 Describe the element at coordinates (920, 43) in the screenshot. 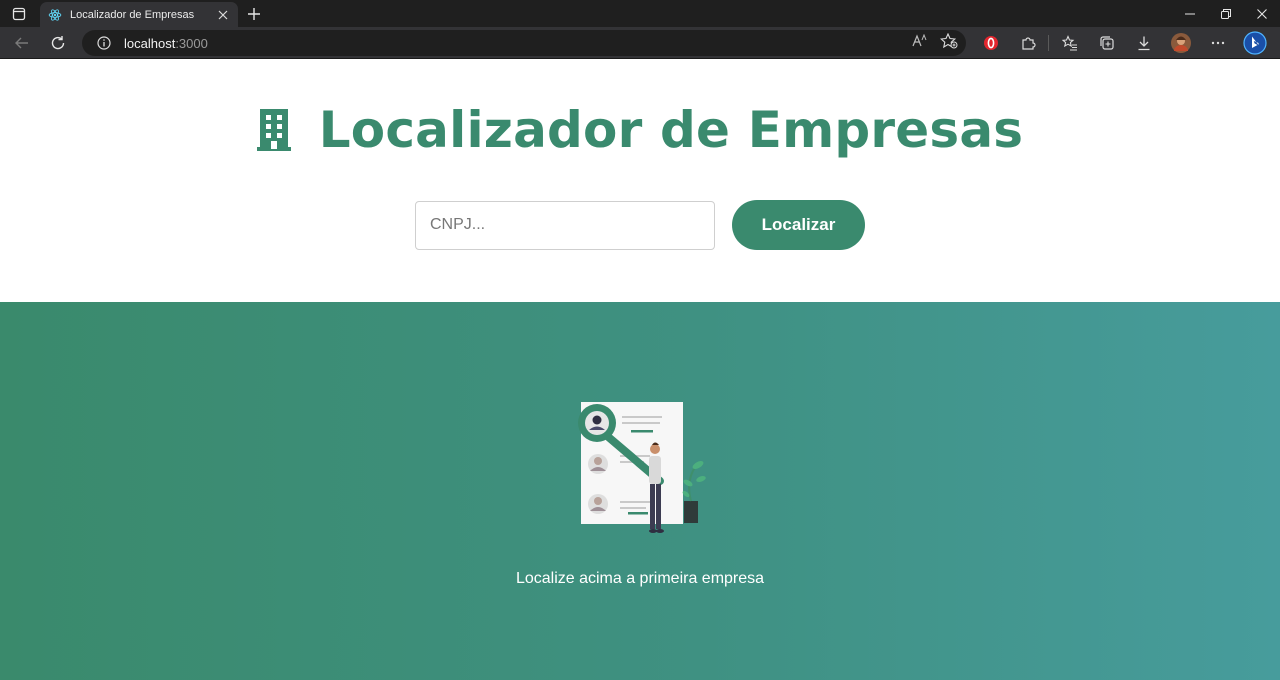

I see `read-aloud-icon` at that location.